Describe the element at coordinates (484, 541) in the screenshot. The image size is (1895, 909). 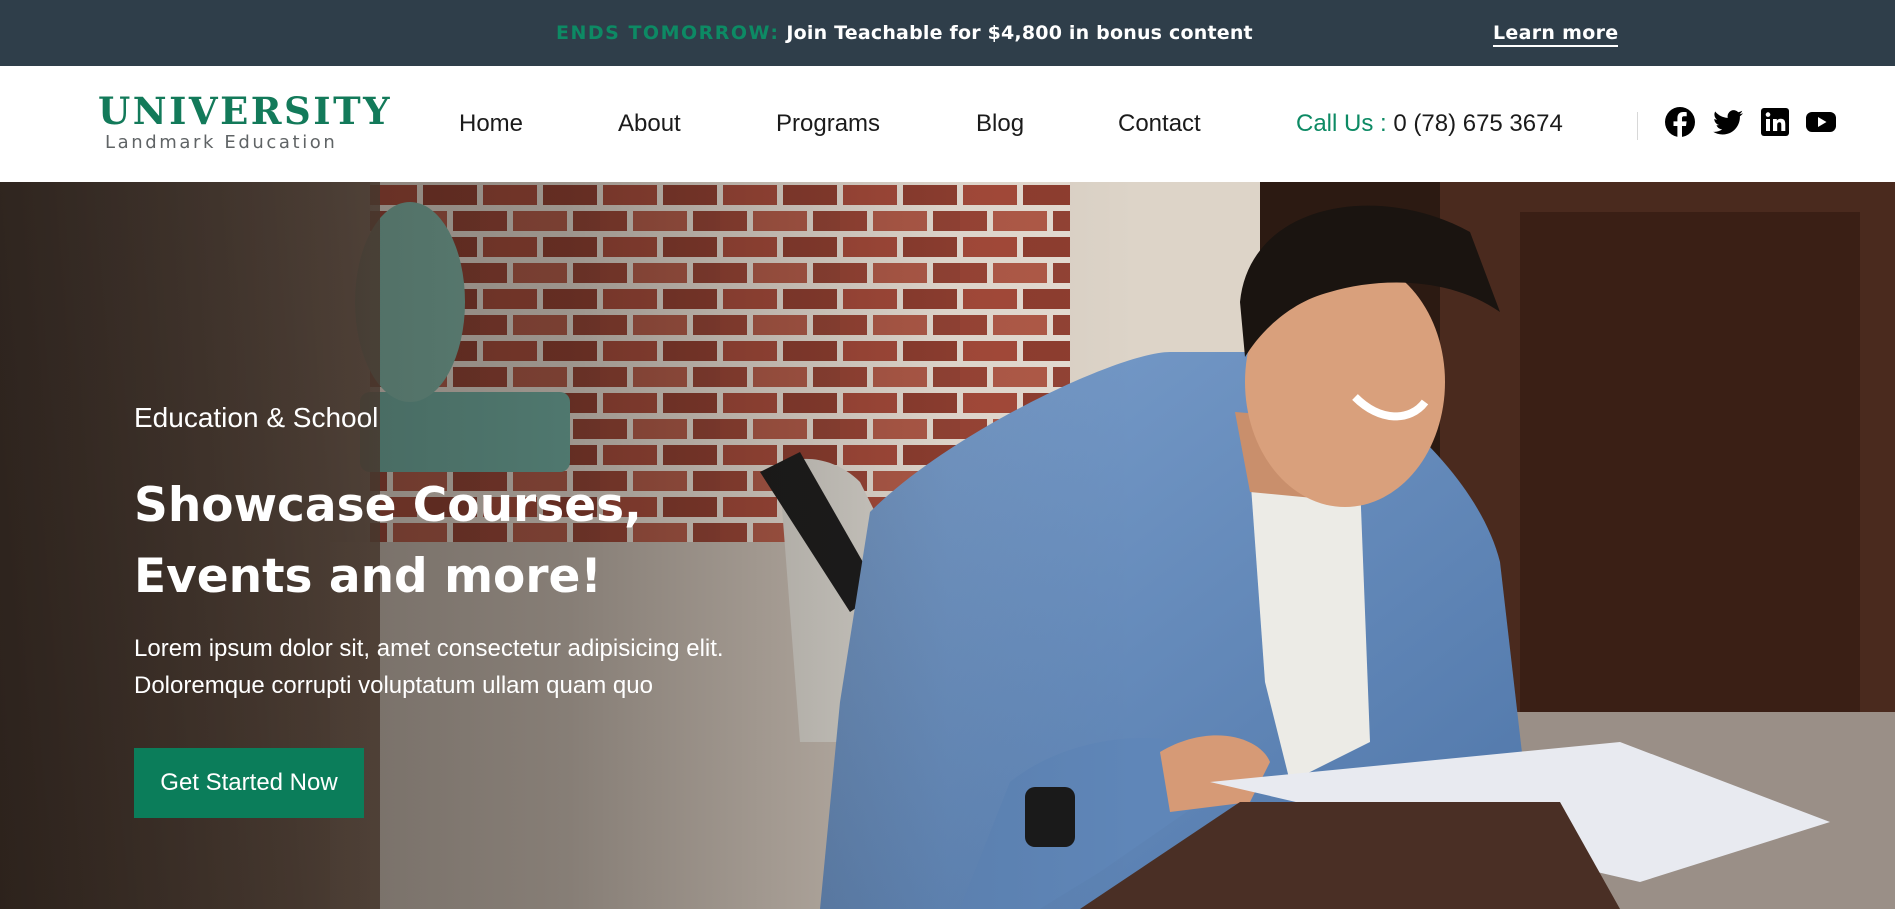
I see `hero-title: Showcase Courses, Events and more!` at that location.